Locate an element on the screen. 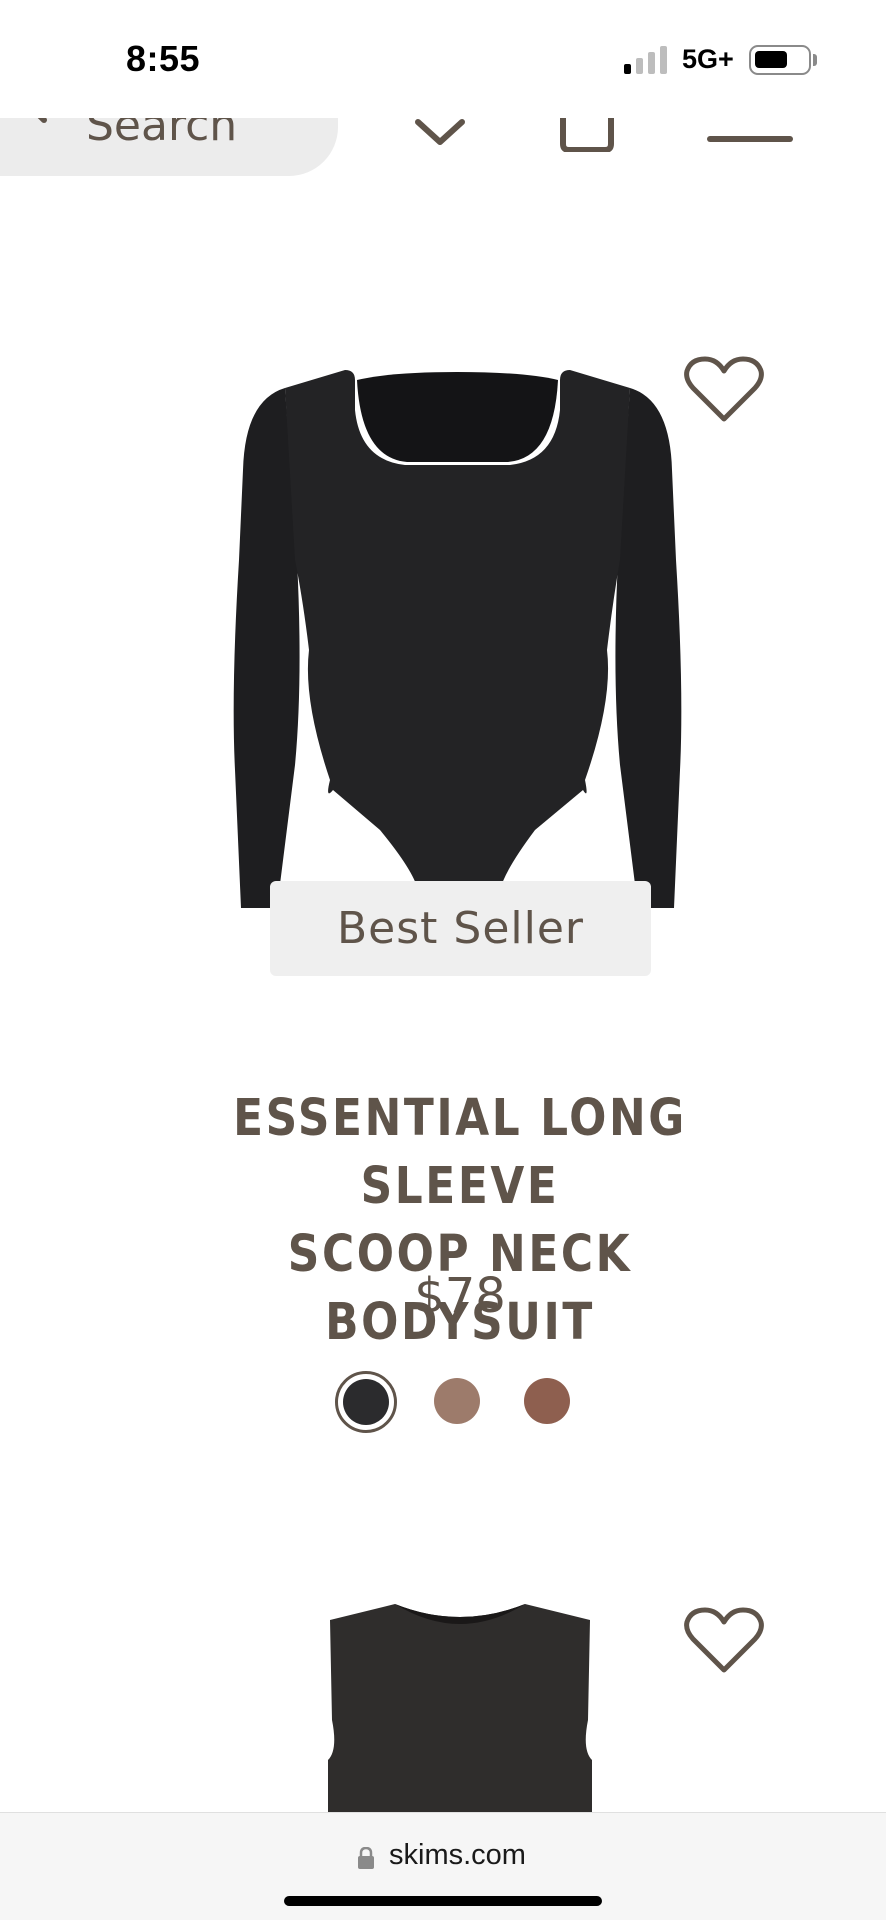 This screenshot has height=1920, width=886. color-swatch-brown is located at coordinates (547, 1401).